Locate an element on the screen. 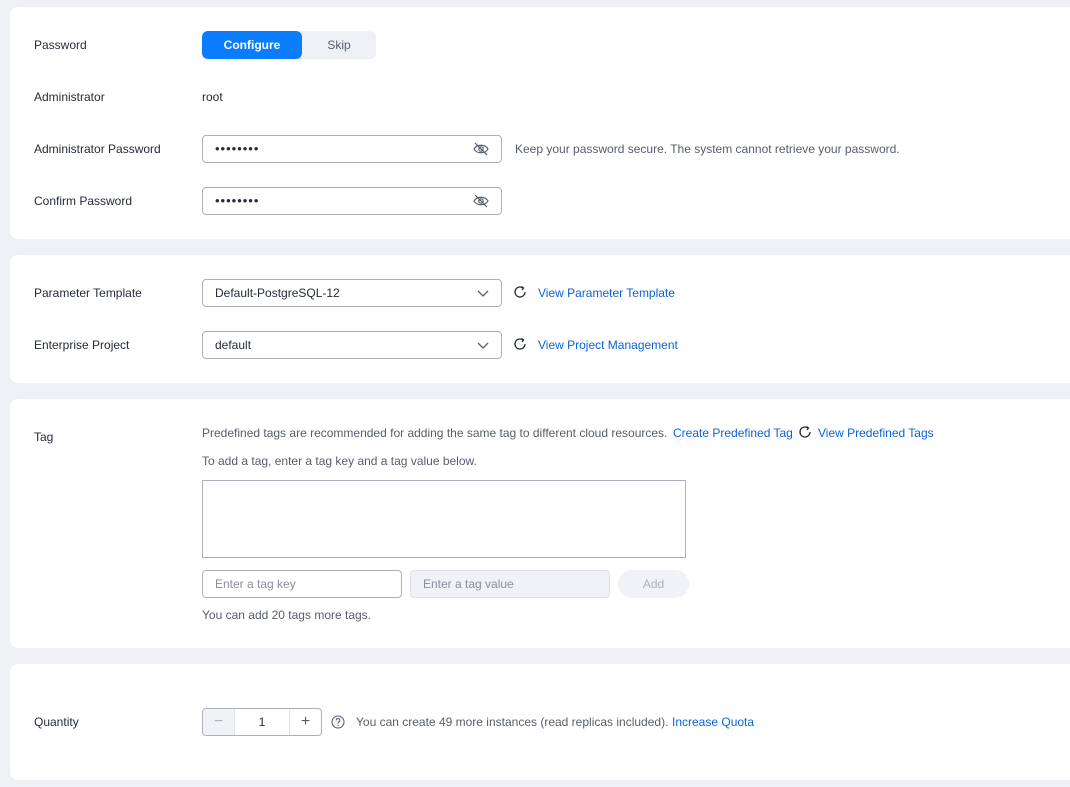 The image size is (1070, 787). tag-label: Tag is located at coordinates (44, 437).